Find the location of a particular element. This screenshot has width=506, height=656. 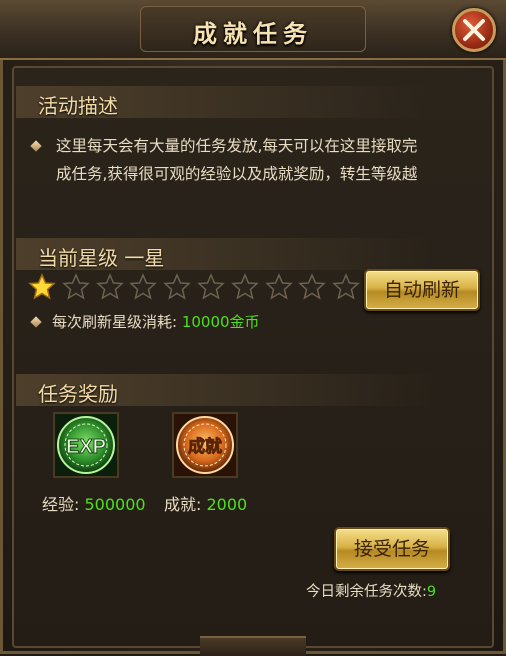

achievement-badge-icon: 成就 is located at coordinates (205, 445).